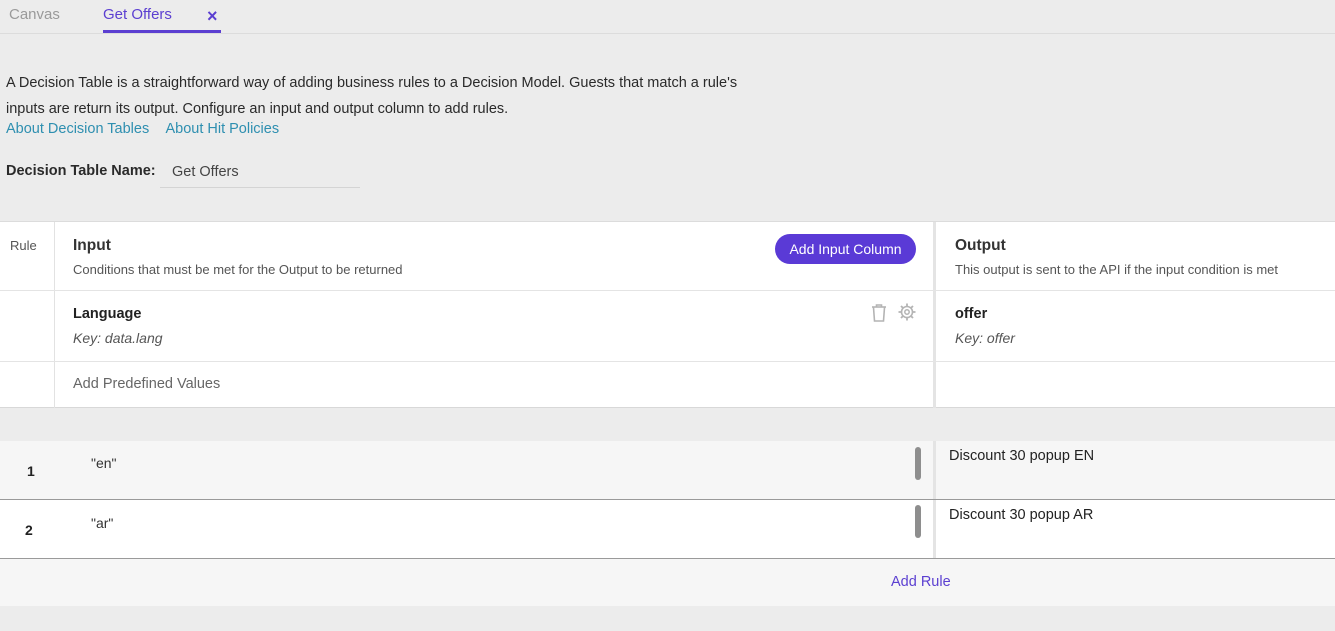  Describe the element at coordinates (907, 314) in the screenshot. I see `gear-icon` at that location.